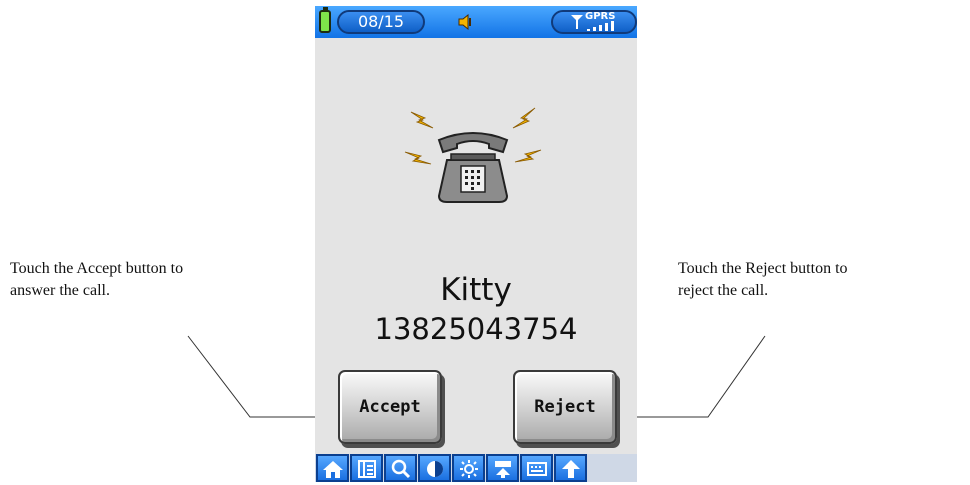 The height and width of the screenshot is (485, 970). What do you see at coordinates (693, 376) in the screenshot?
I see `reject-leader-line` at bounding box center [693, 376].